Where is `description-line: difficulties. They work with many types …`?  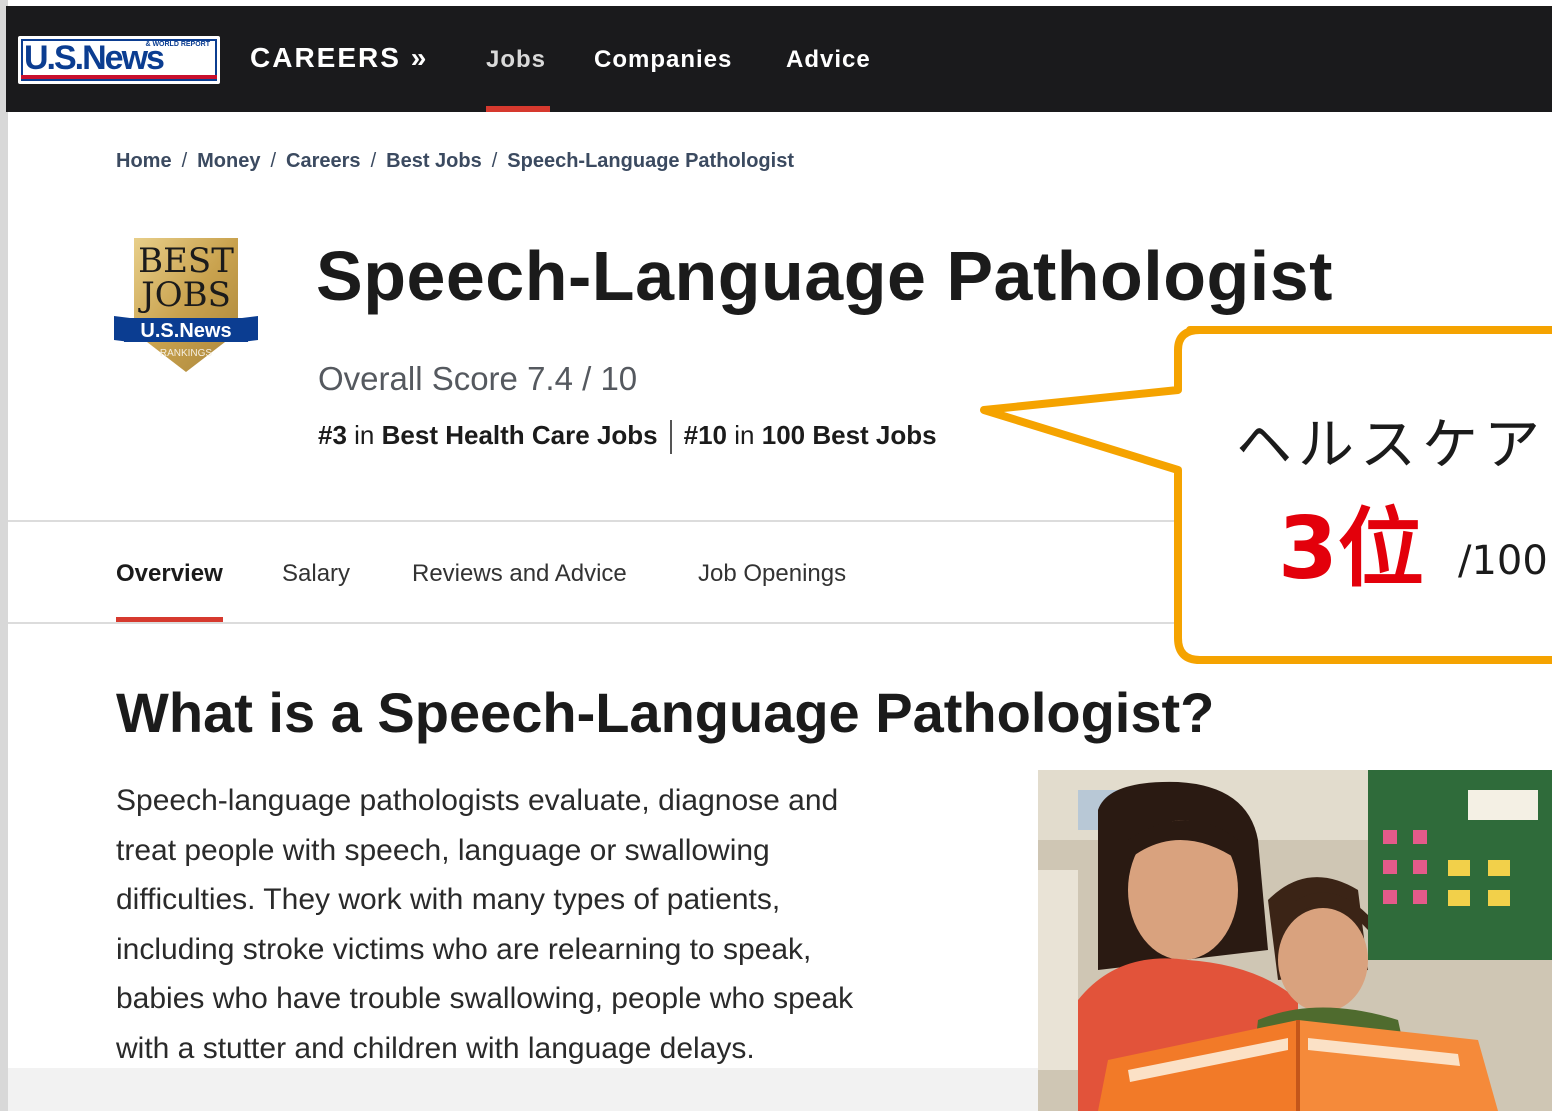 description-line: difficulties. They work with many types … is located at coordinates (448, 900).